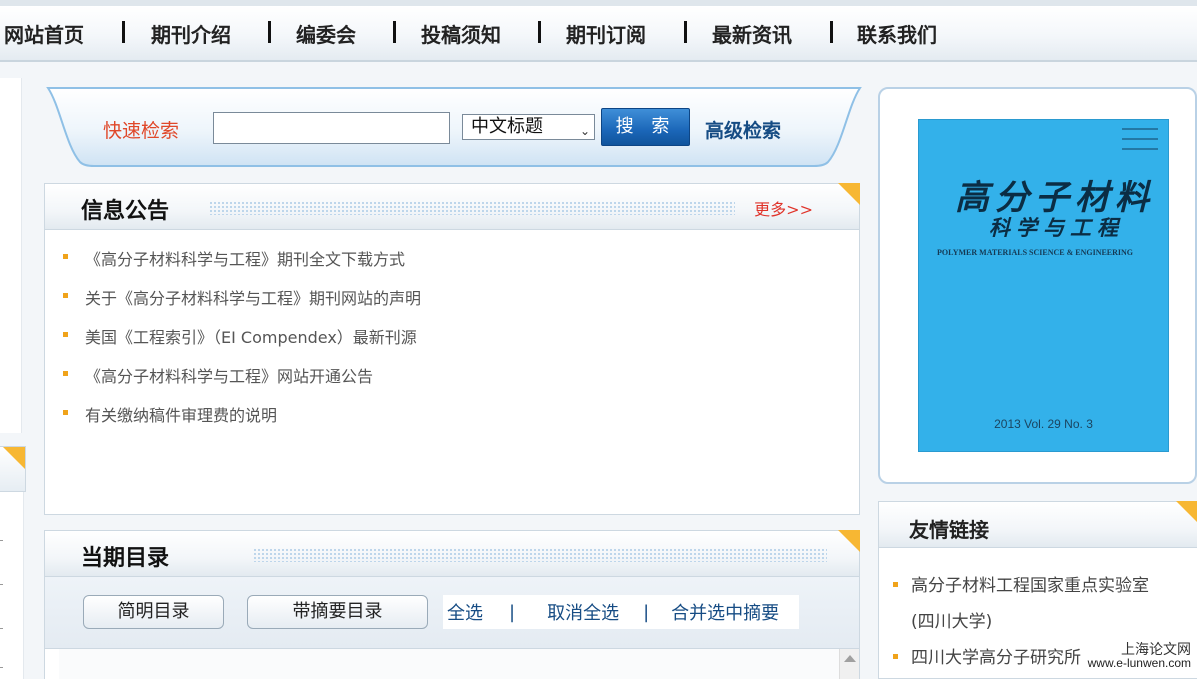 This screenshot has height=679, width=1197. What do you see at coordinates (725, 612) in the screenshot?
I see `merge-abstracts-link: 合并选中摘要` at bounding box center [725, 612].